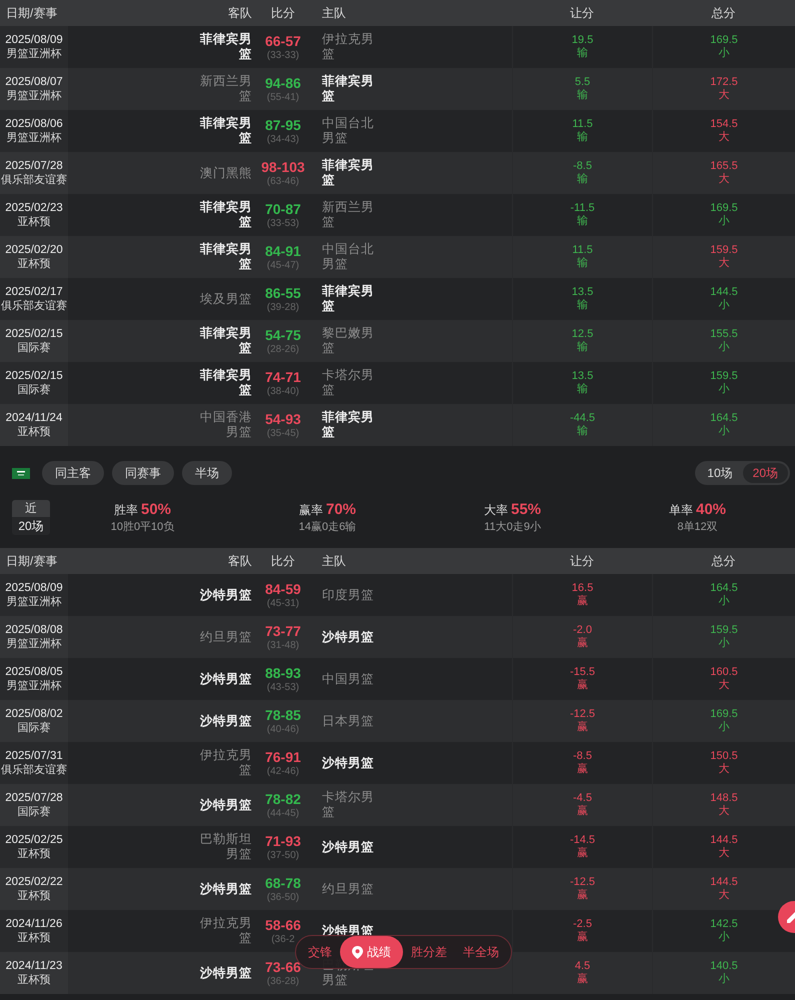 The image size is (795, 1000). Describe the element at coordinates (724, 588) in the screenshot. I see `total-line: 164.5` at that location.